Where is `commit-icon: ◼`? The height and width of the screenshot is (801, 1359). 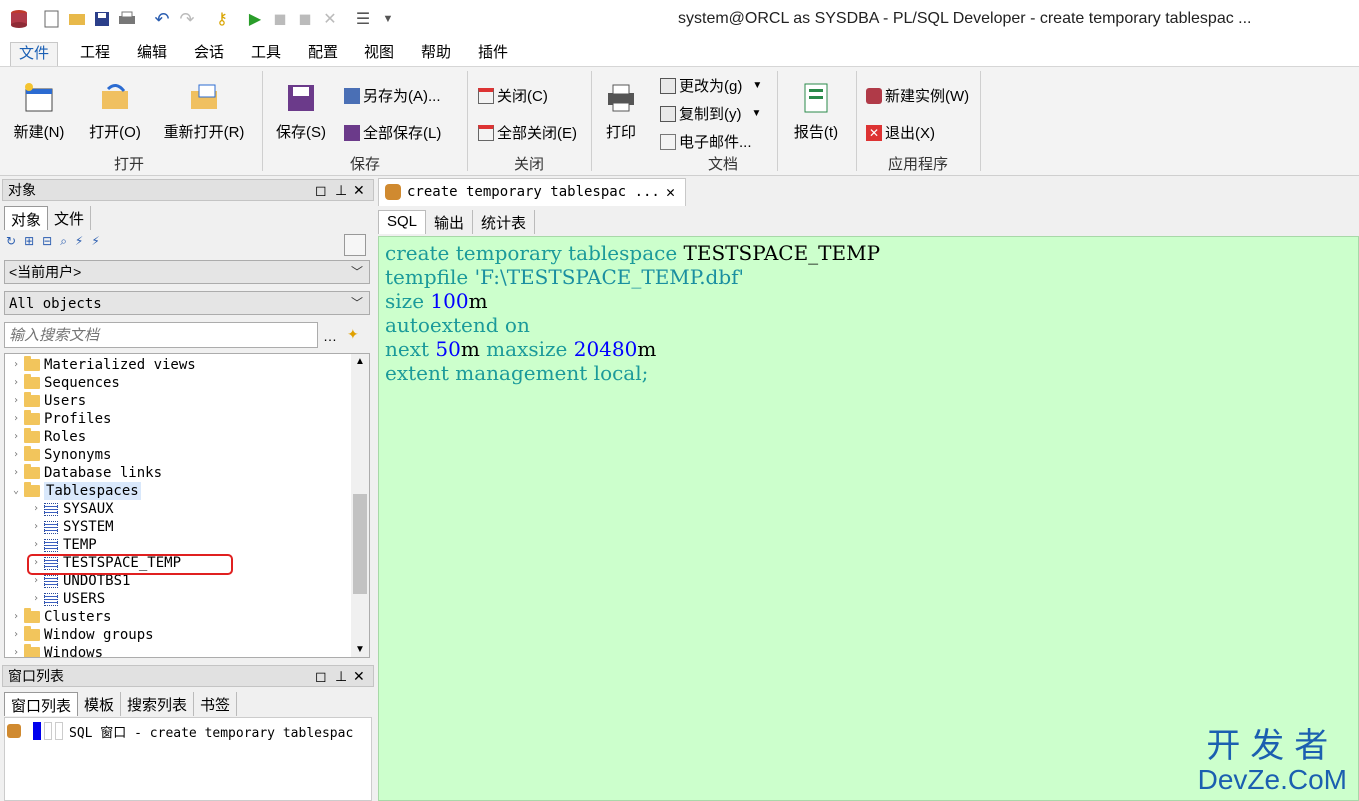
commit-icon: ◼ is located at coordinates (305, 19).